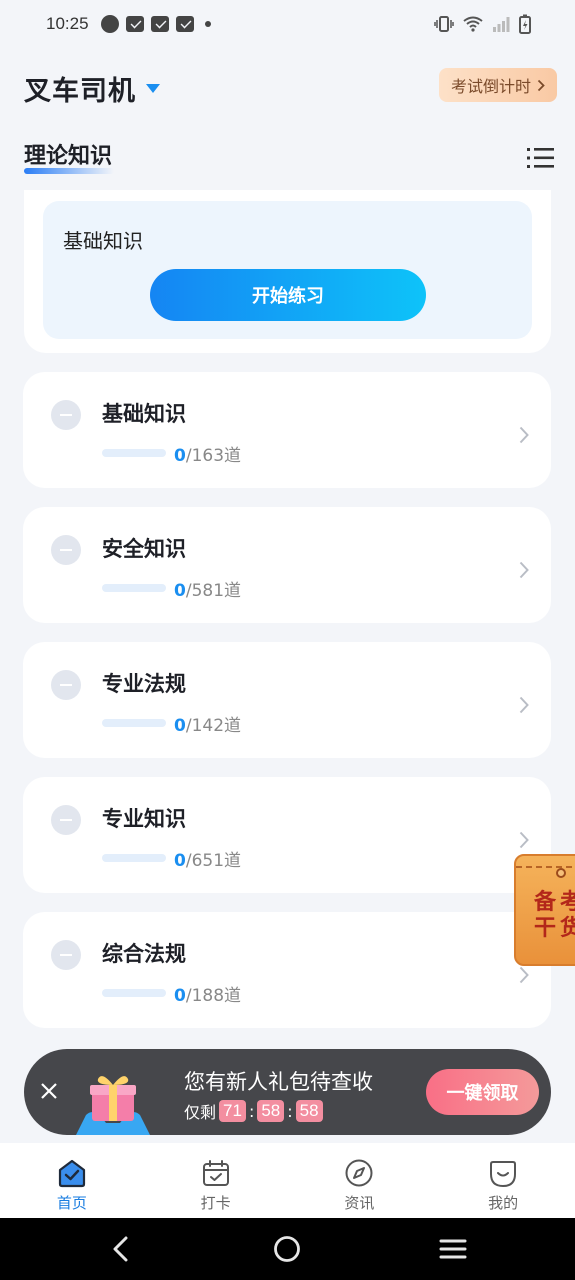  What do you see at coordinates (287, 970) in the screenshot?
I see `subject-card: 综合法规 0/188道` at bounding box center [287, 970].